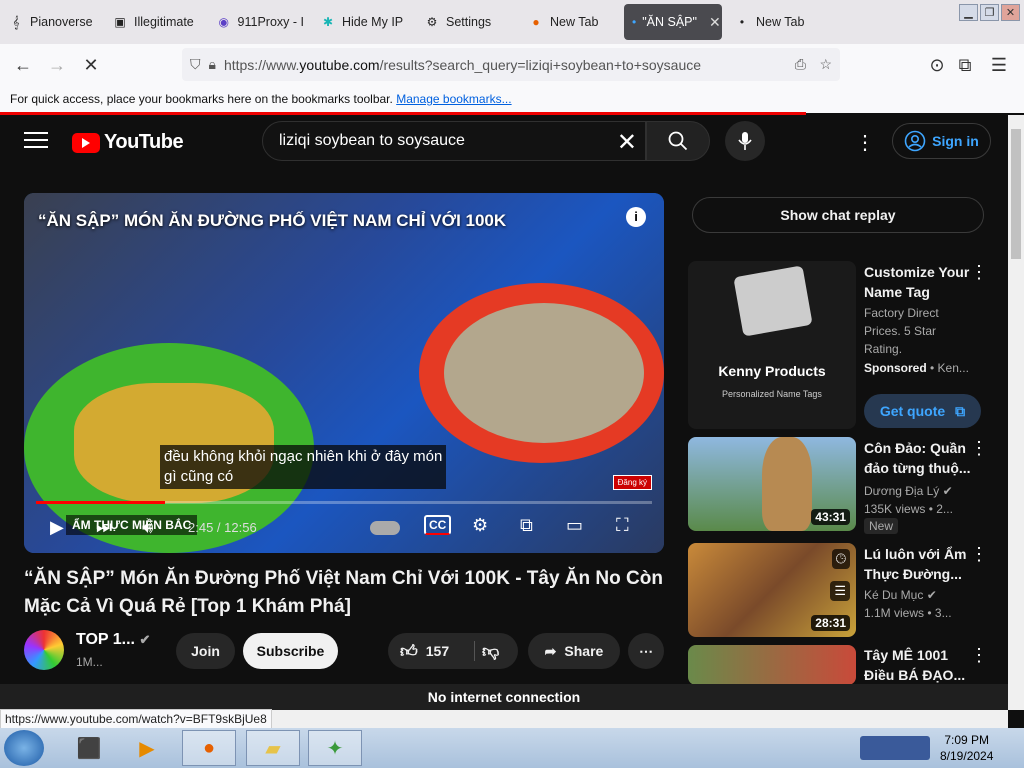  Describe the element at coordinates (86, 142) in the screenshot. I see `youtube-play-icon` at that location.